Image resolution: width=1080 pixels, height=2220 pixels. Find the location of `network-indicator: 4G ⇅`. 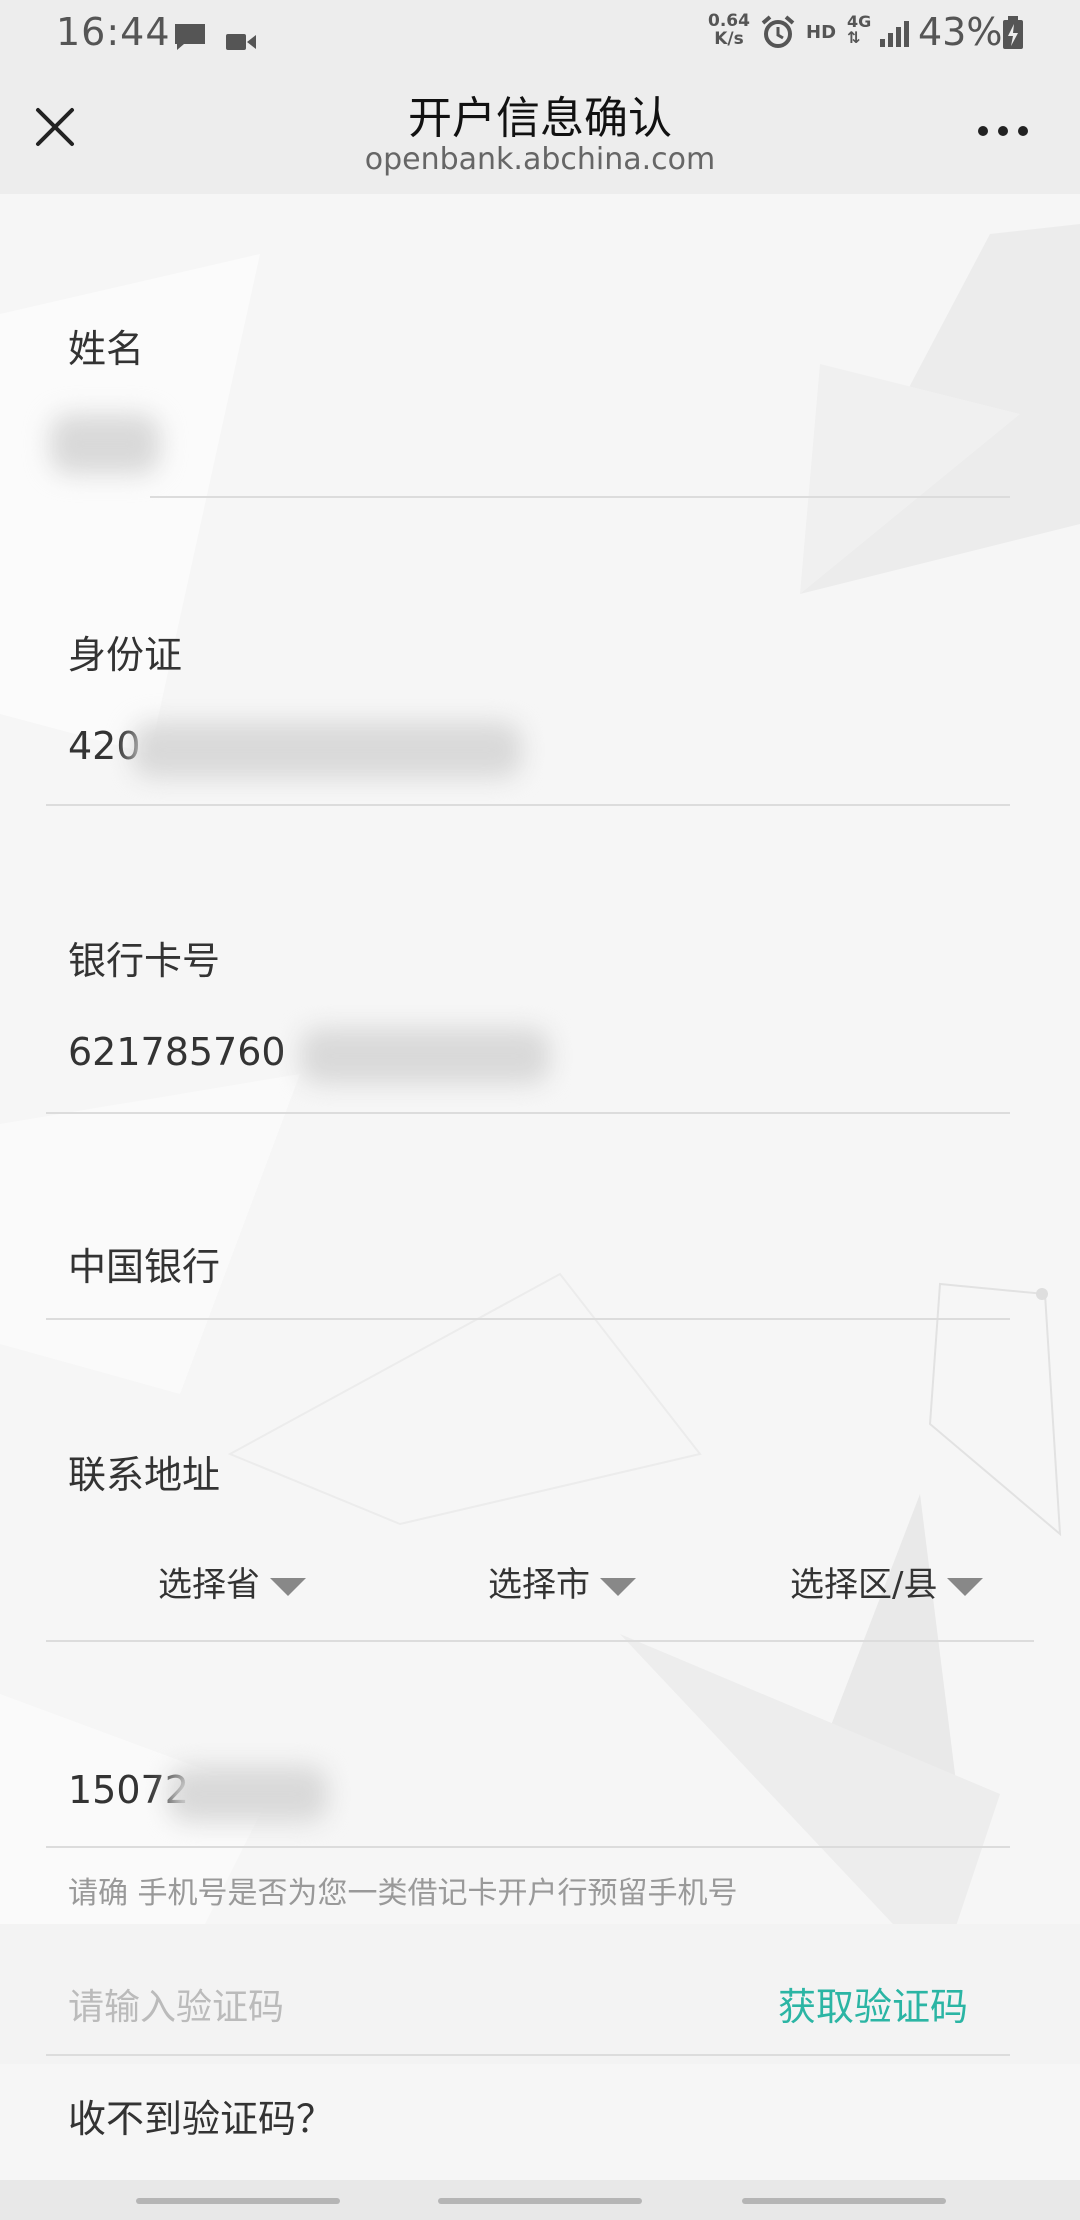

network-indicator: 4G ⇅ is located at coordinates (859, 29).